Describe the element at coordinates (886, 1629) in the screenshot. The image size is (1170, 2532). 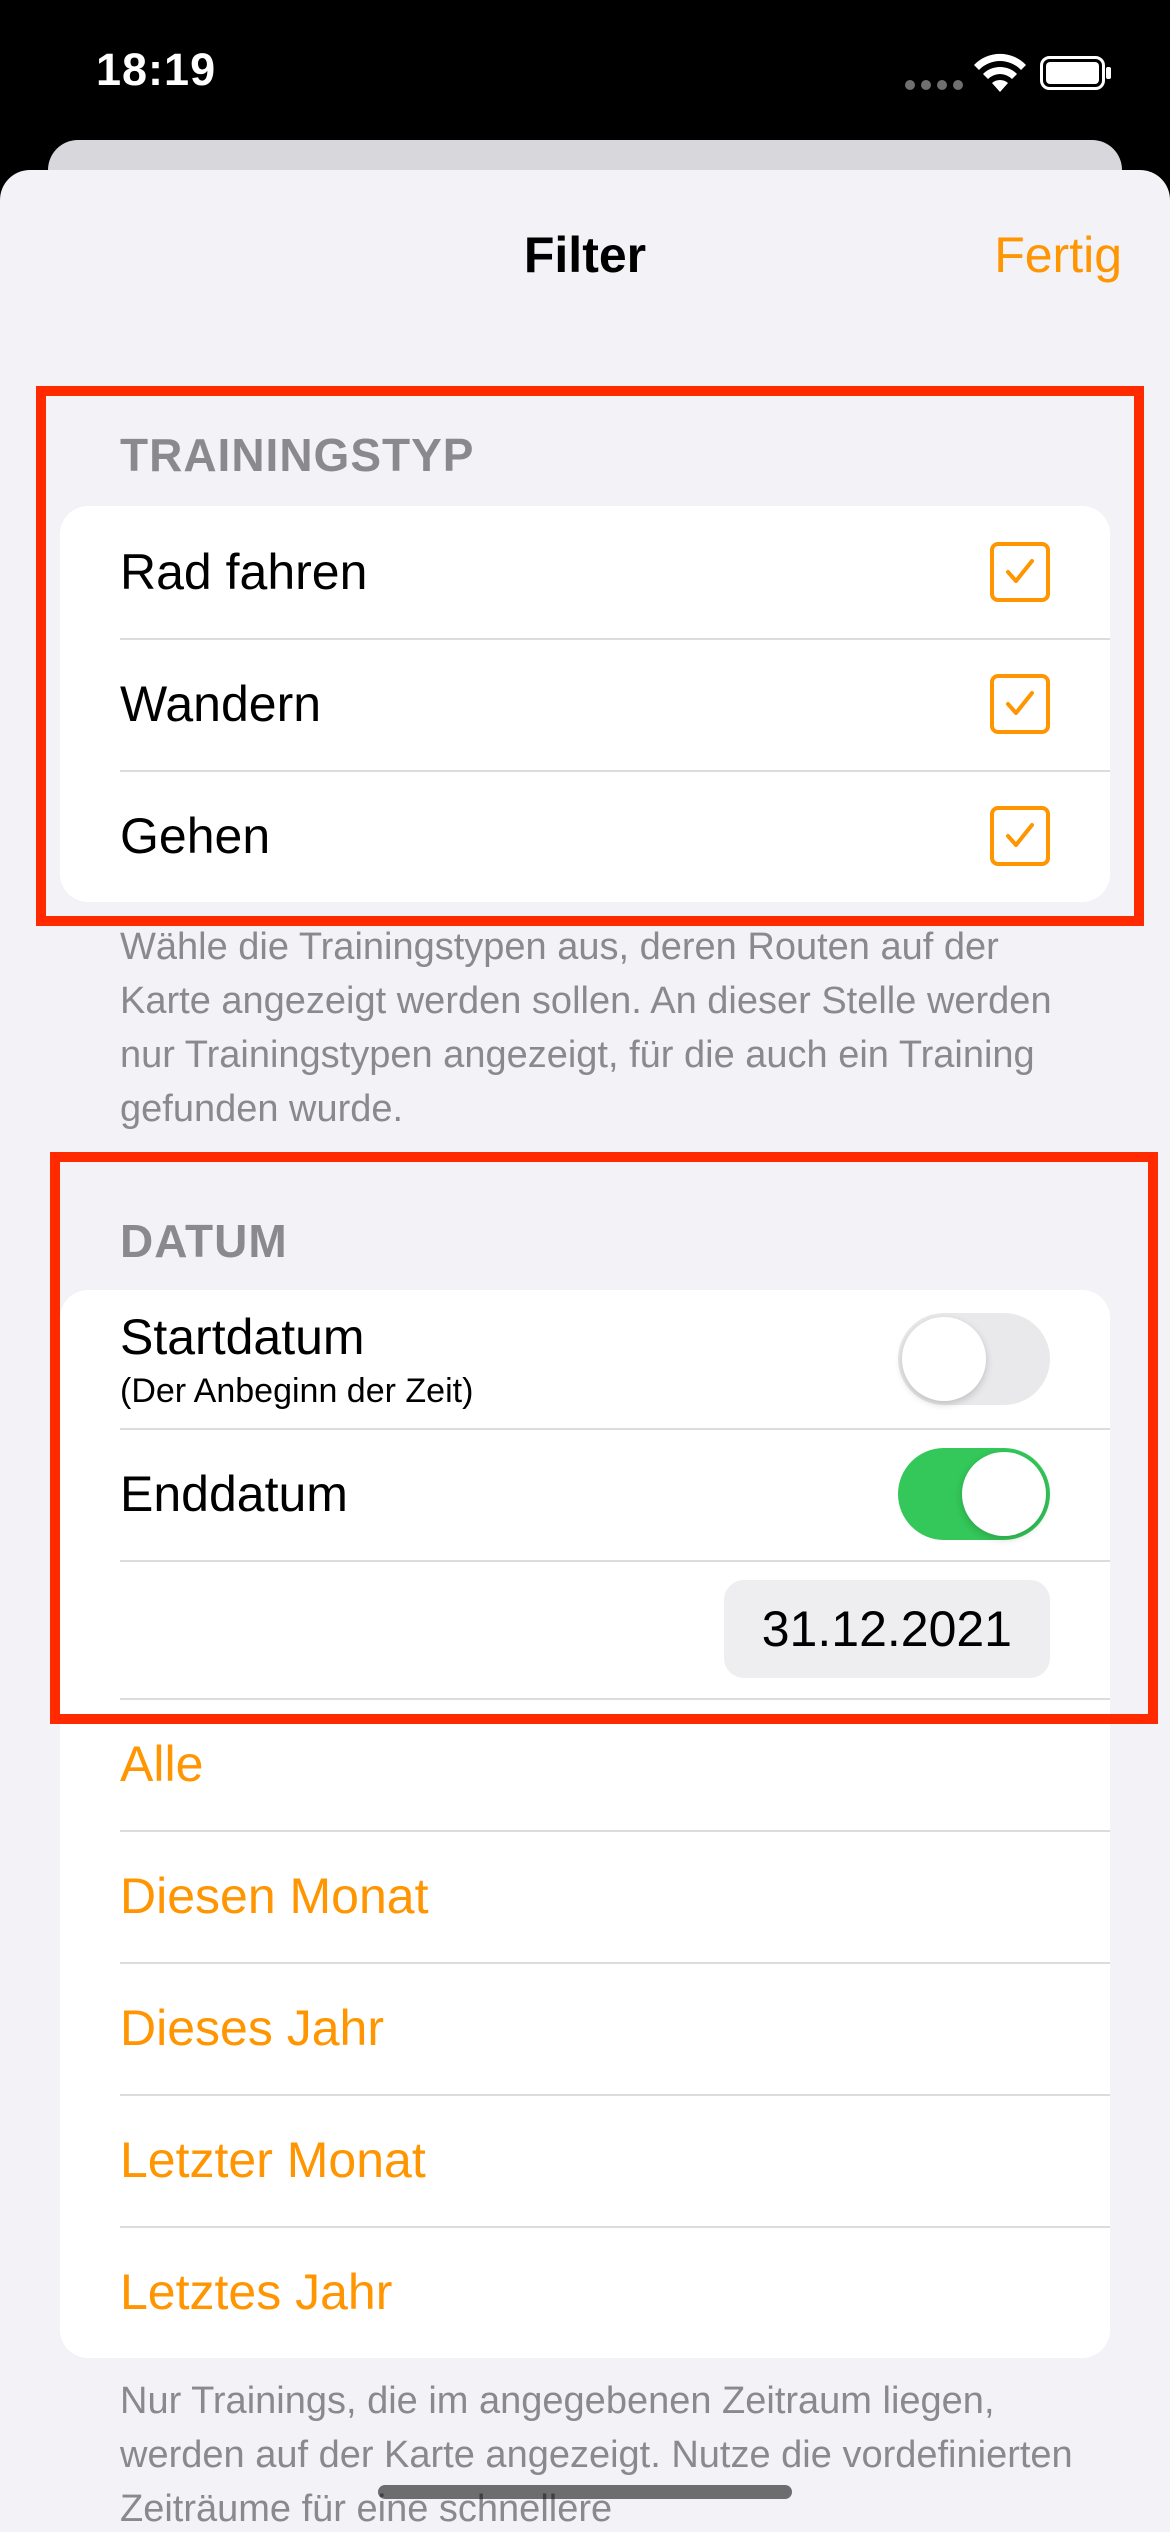
I see `end-date-picker: 31.12.2021` at that location.